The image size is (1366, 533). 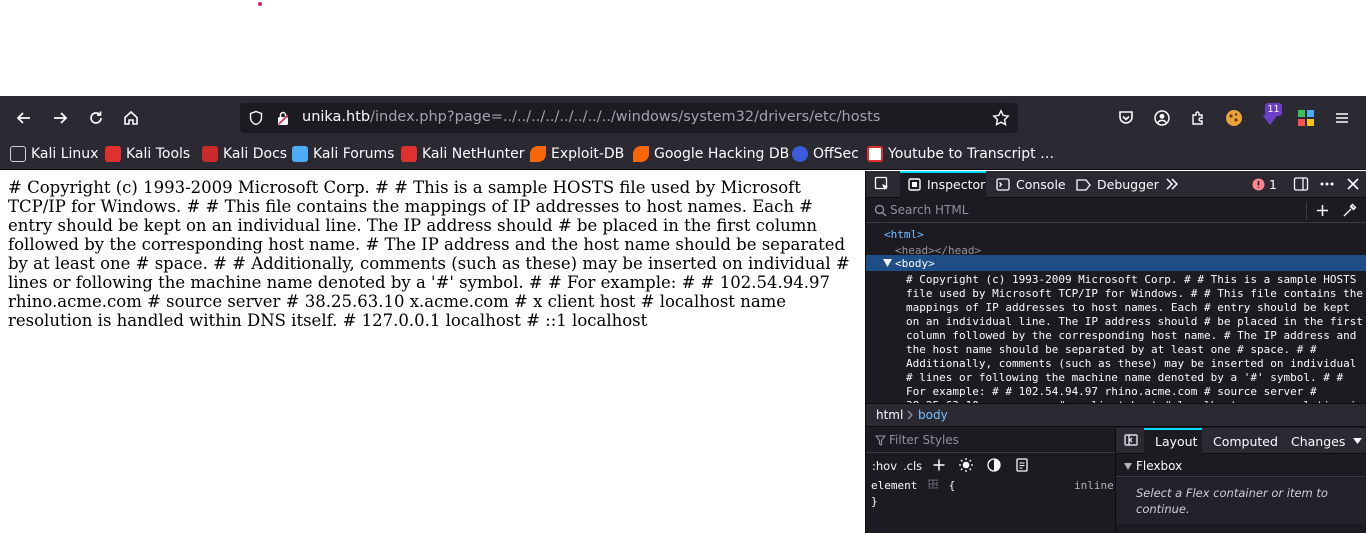 I want to click on bookmark-offsec: OffSec, so click(x=825, y=154).